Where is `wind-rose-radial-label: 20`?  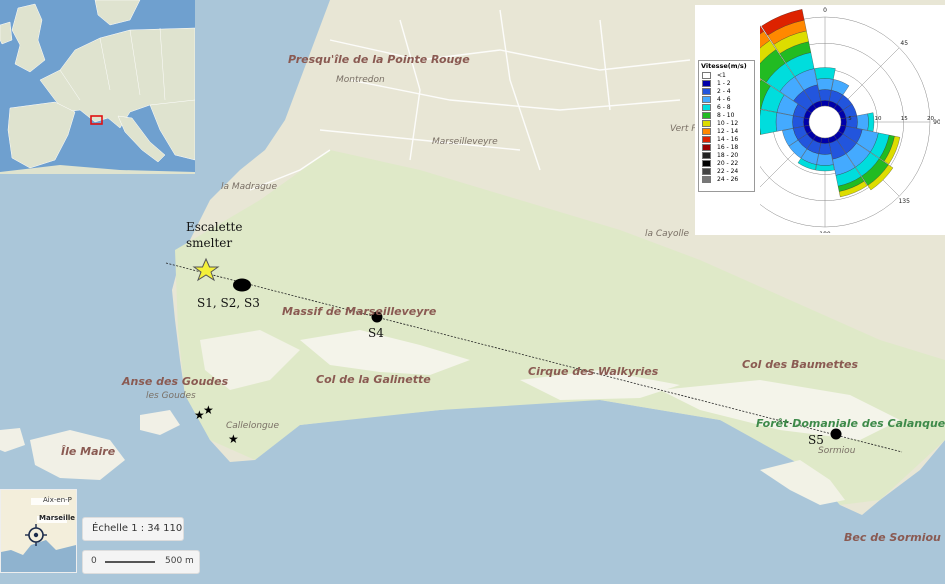 wind-rose-radial-label: 20 is located at coordinates (930, 119).